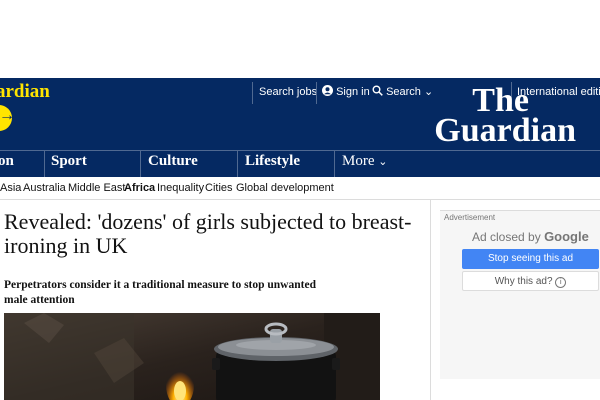 Image resolution: width=600 pixels, height=400 pixels. What do you see at coordinates (96, 188) in the screenshot?
I see `subnav-item-middle-east: Middle East` at bounding box center [96, 188].